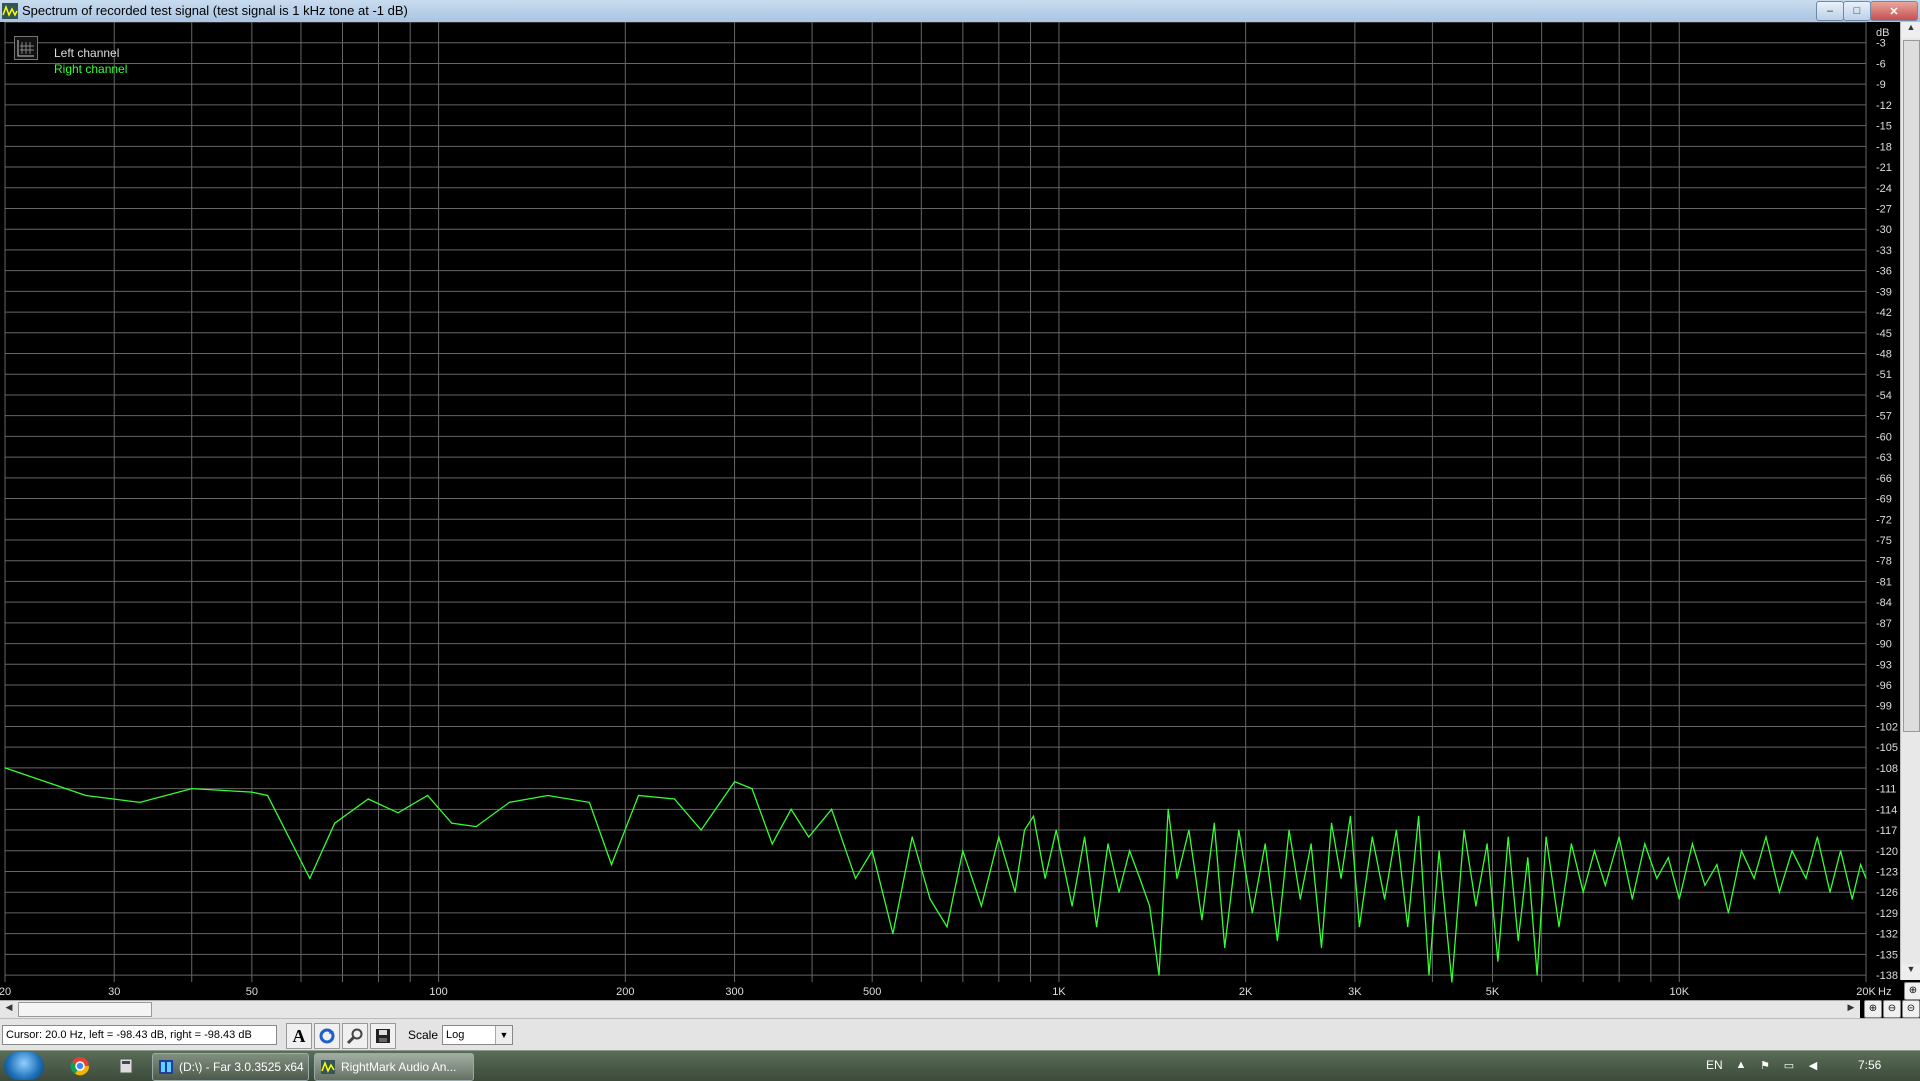 This screenshot has height=1081, width=1920. What do you see at coordinates (26, 48) in the screenshot?
I see `chart-grid-icon` at bounding box center [26, 48].